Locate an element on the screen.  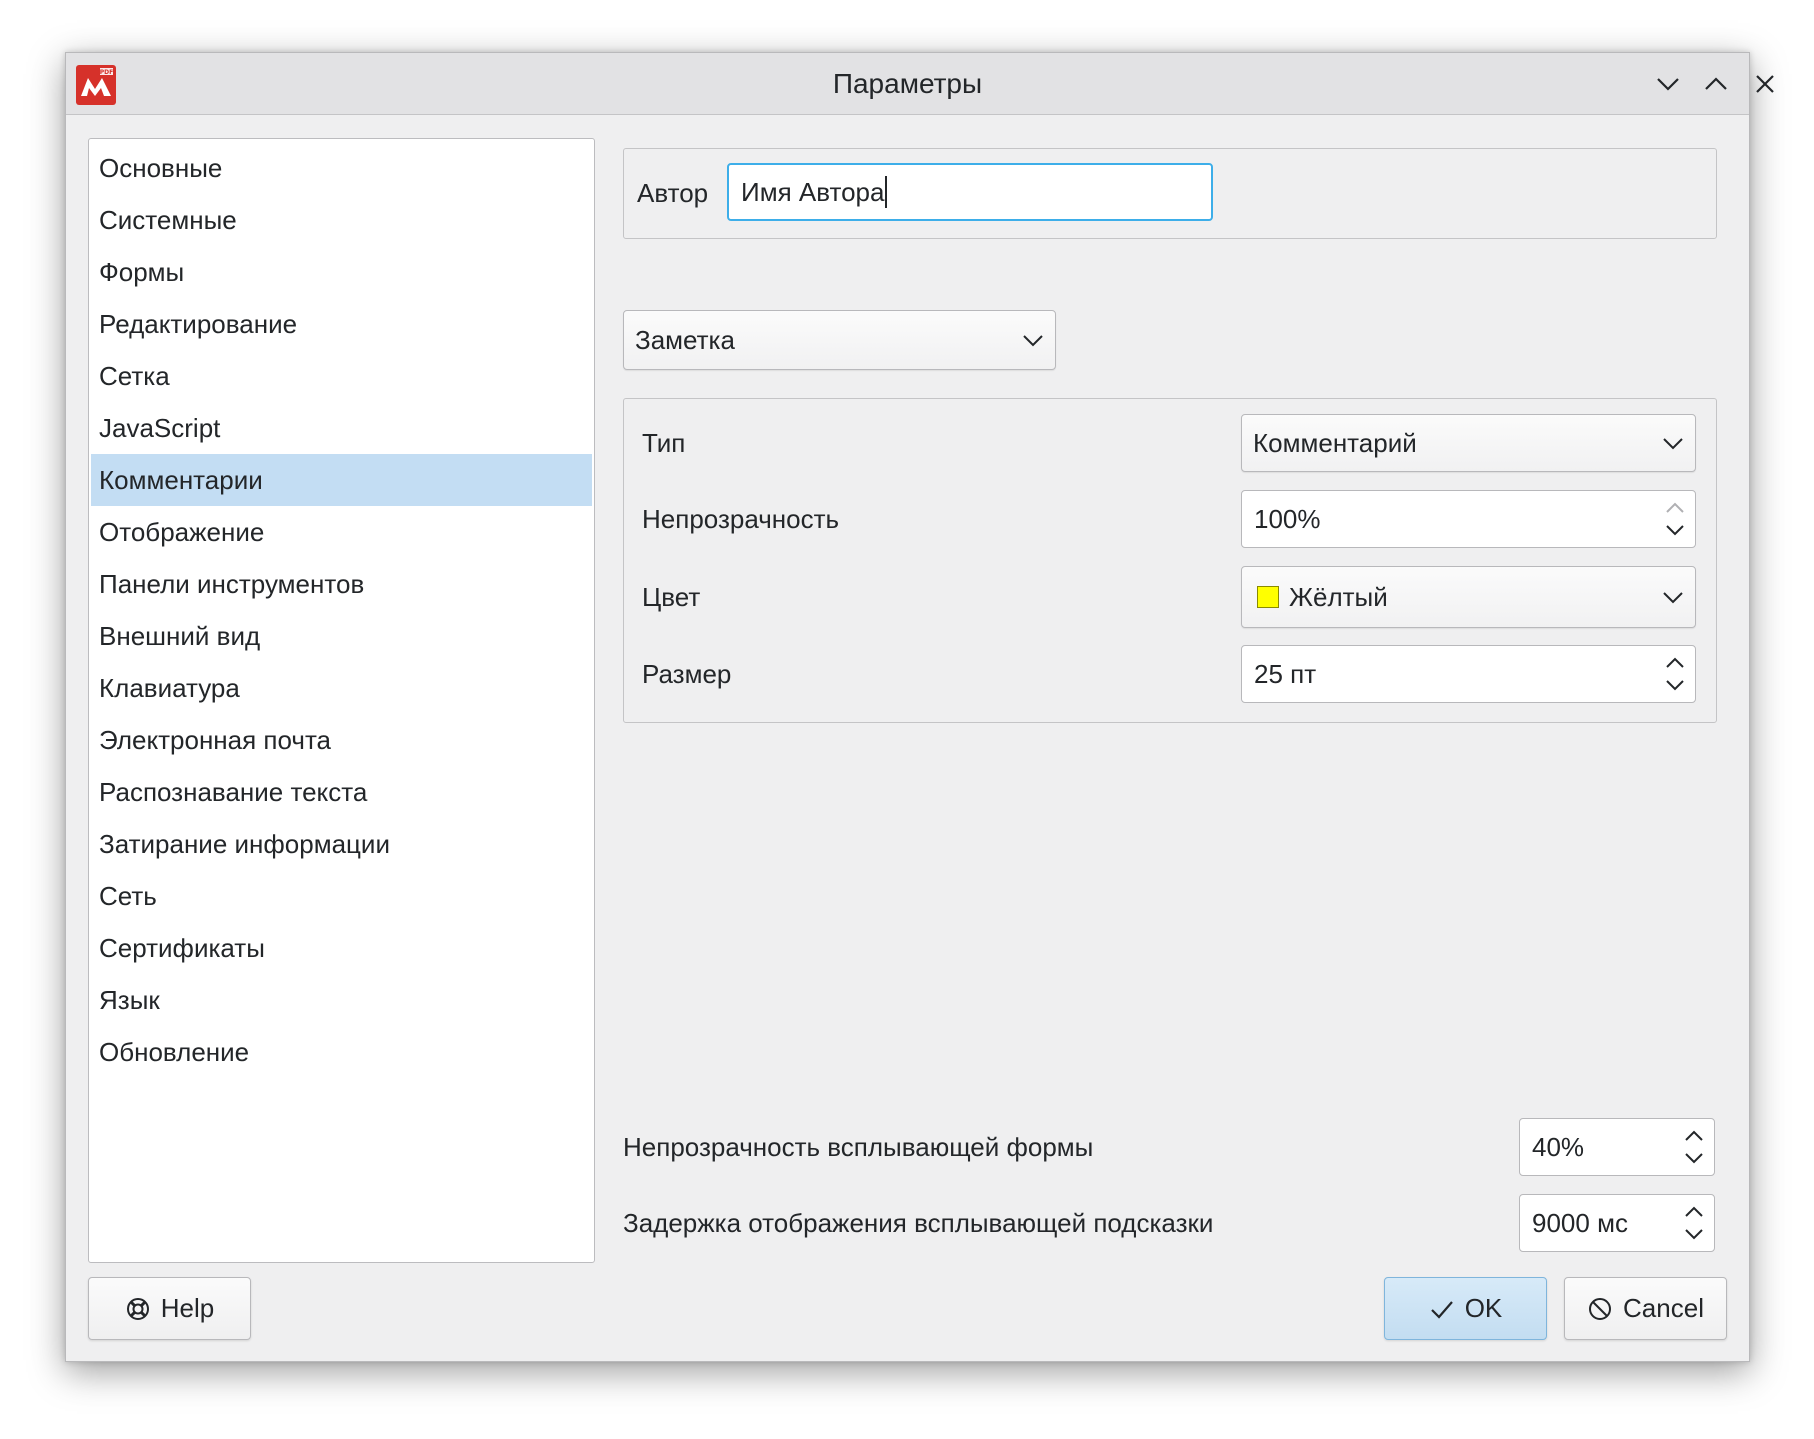
opacity-label: Непрозрачность is located at coordinates (741, 519).